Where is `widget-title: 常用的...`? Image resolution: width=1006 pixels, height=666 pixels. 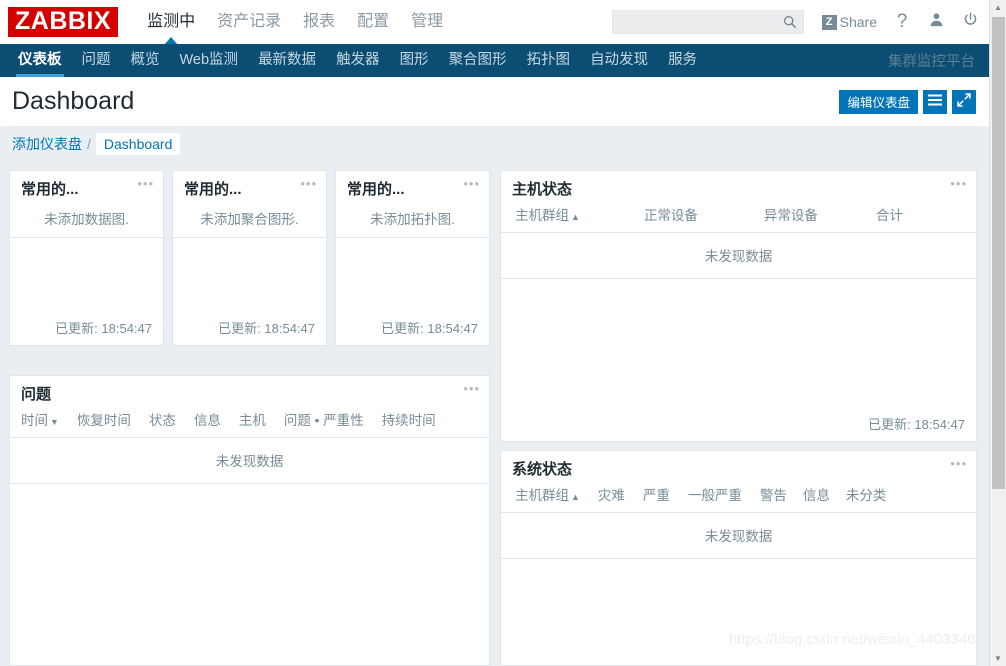 widget-title: 常用的... is located at coordinates (213, 189).